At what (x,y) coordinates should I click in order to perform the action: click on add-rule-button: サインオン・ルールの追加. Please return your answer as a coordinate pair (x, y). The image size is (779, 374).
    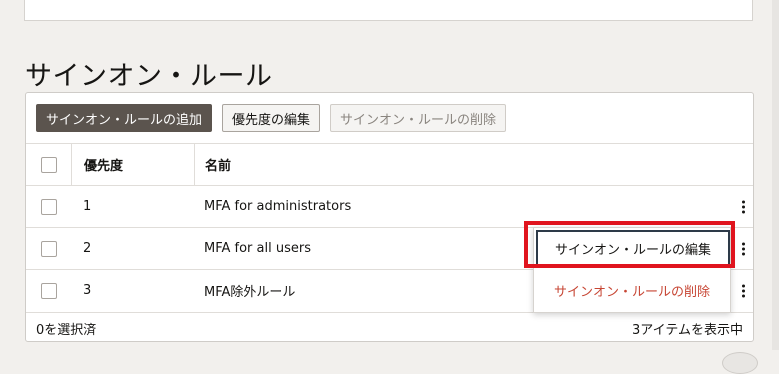
    Looking at the image, I should click on (124, 118).